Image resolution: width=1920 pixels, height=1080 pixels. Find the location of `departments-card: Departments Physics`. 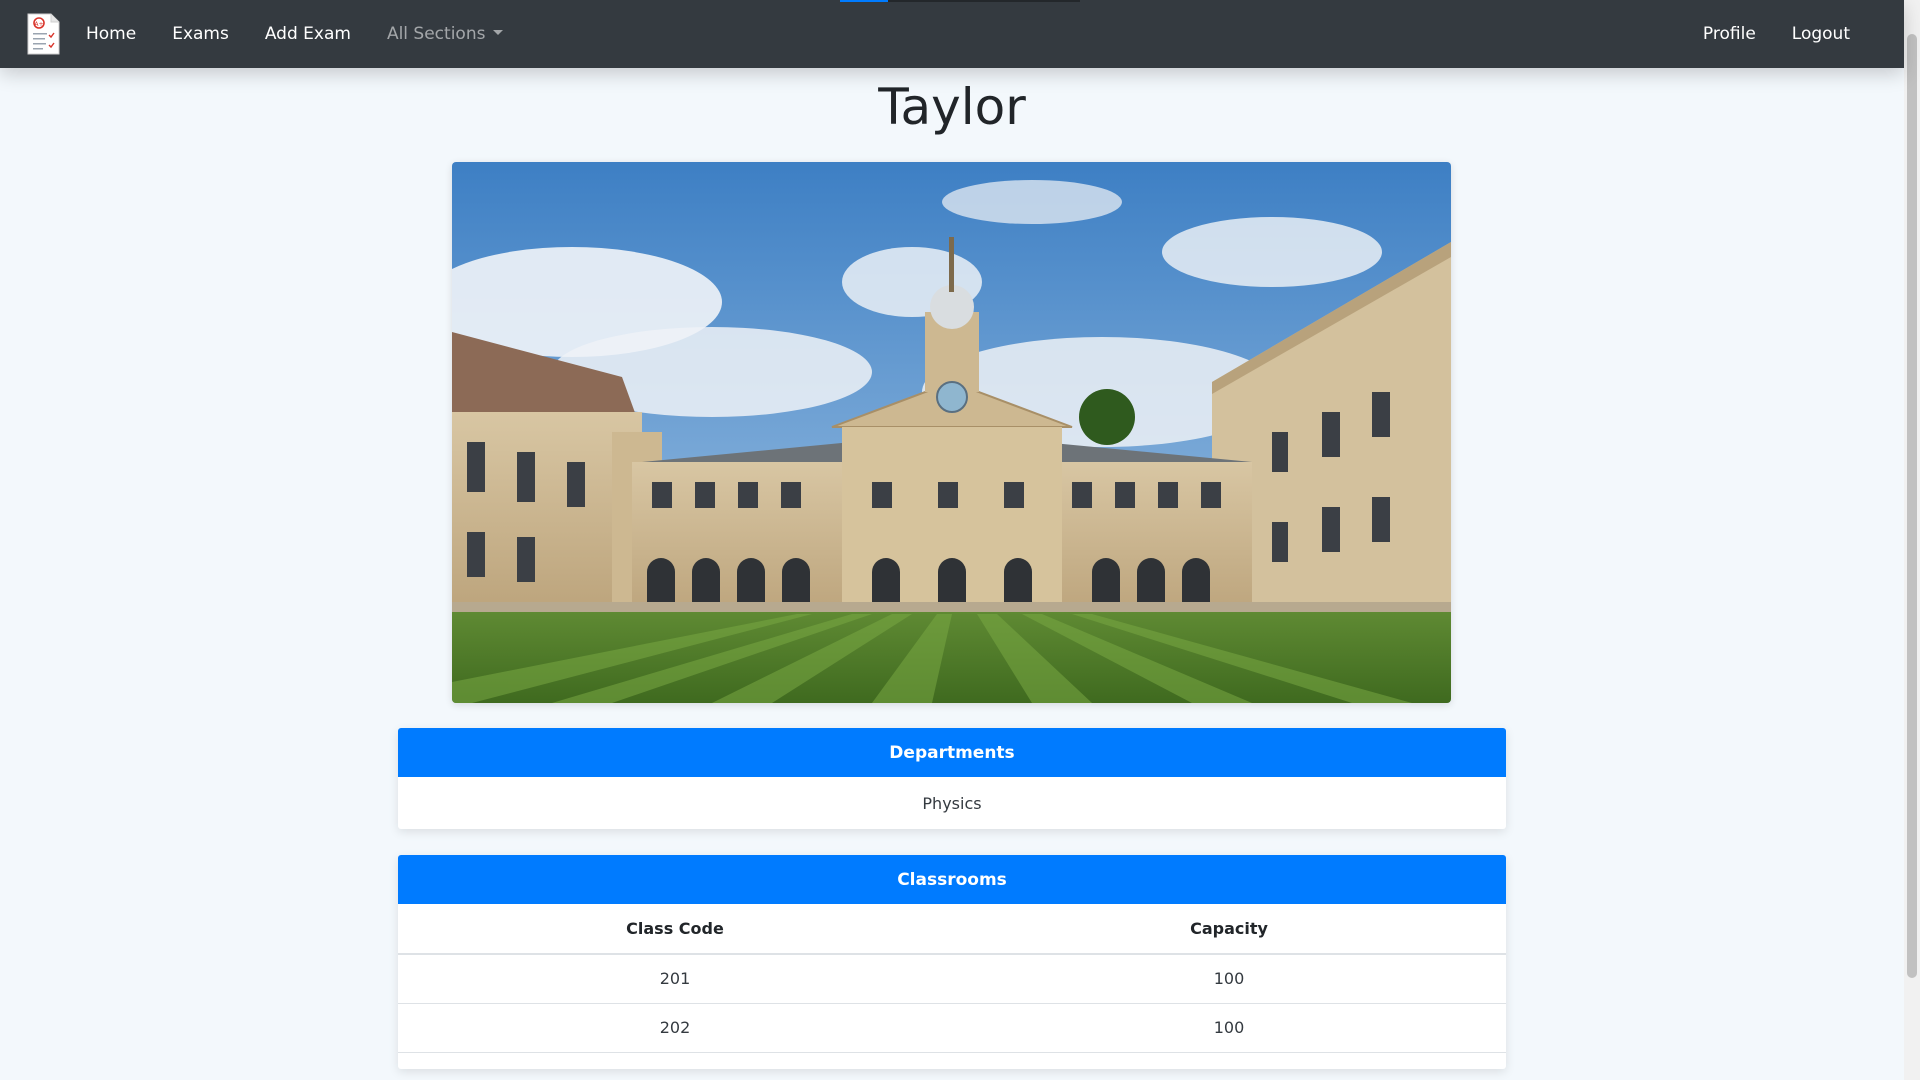

departments-card: Departments Physics is located at coordinates (952, 778).